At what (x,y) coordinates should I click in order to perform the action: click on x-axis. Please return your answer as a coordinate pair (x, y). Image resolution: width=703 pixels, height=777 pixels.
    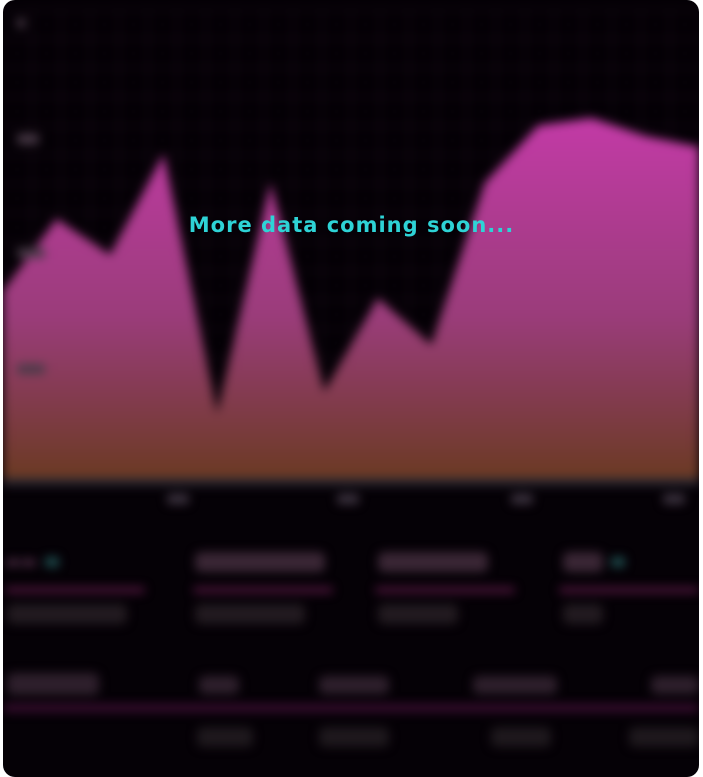
    Looking at the image, I should click on (351, 482).